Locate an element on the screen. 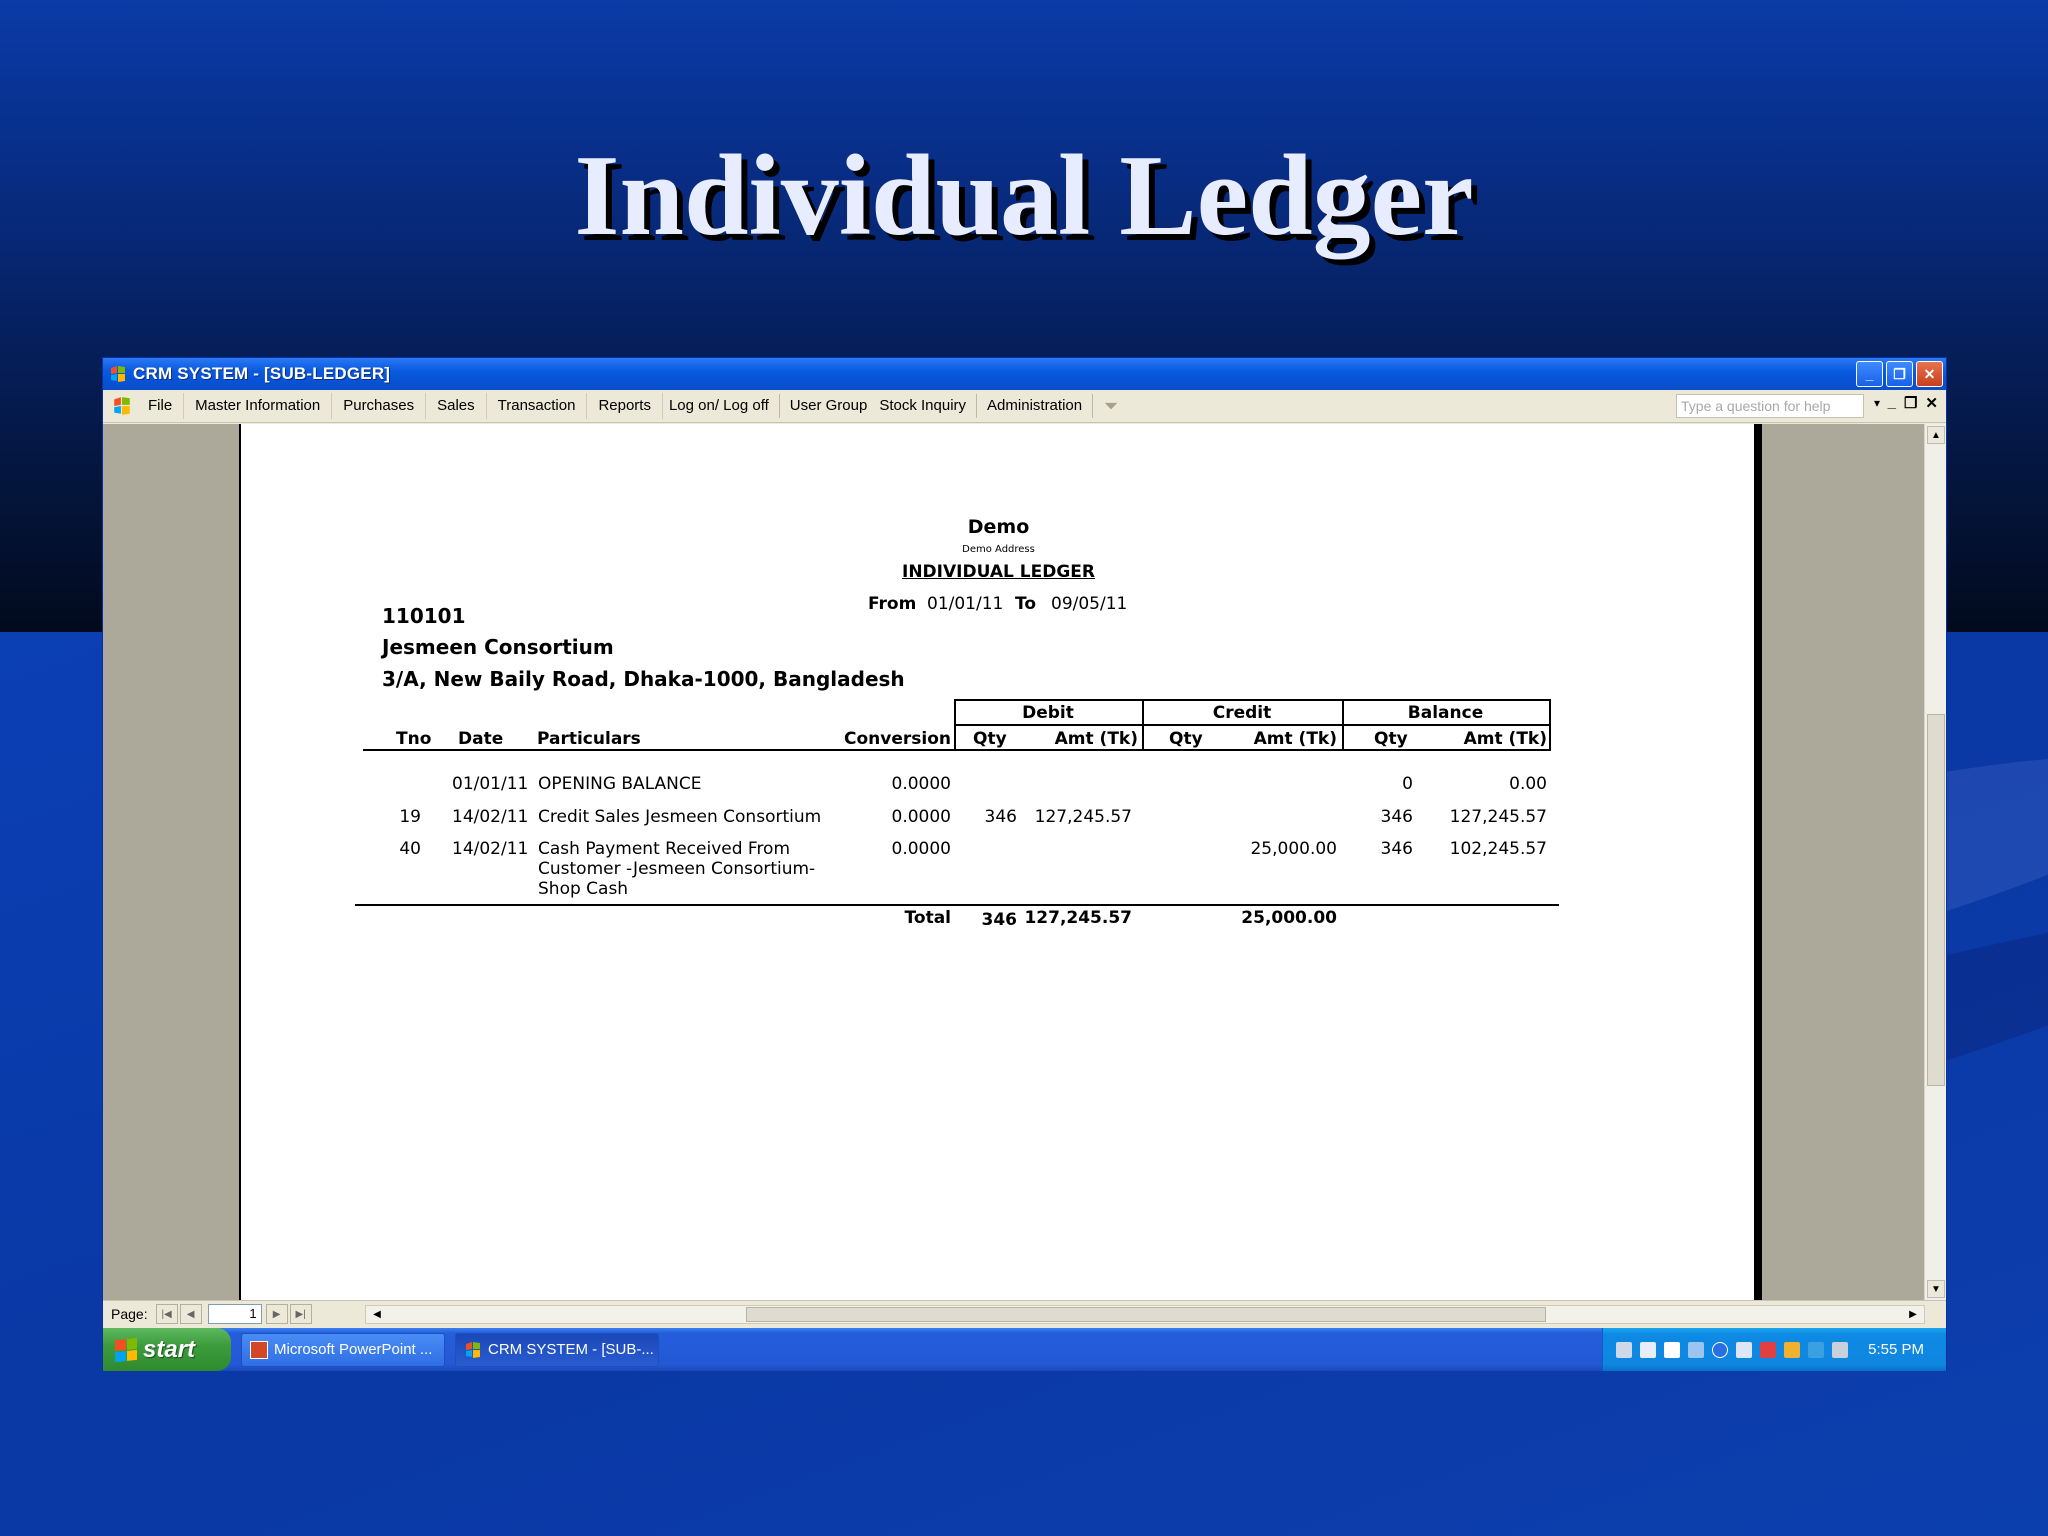  to-date: 09/05/11 is located at coordinates (1089, 604).